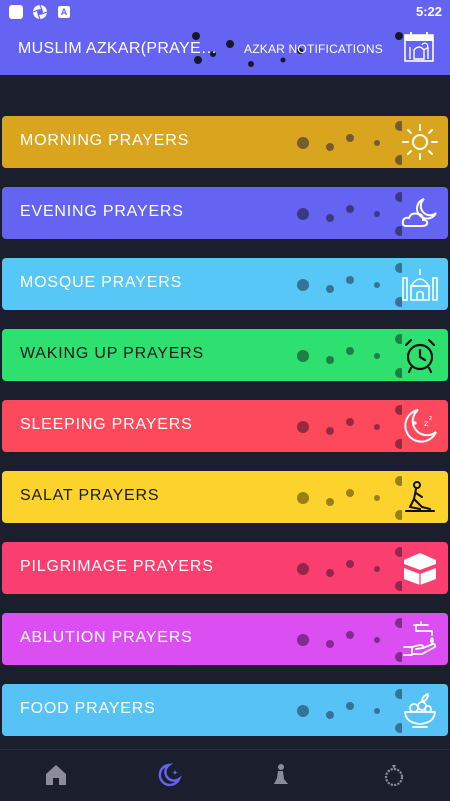 Image resolution: width=450 pixels, height=801 pixels. Describe the element at coordinates (420, 638) in the screenshot. I see `ablution-tap-icon` at that location.